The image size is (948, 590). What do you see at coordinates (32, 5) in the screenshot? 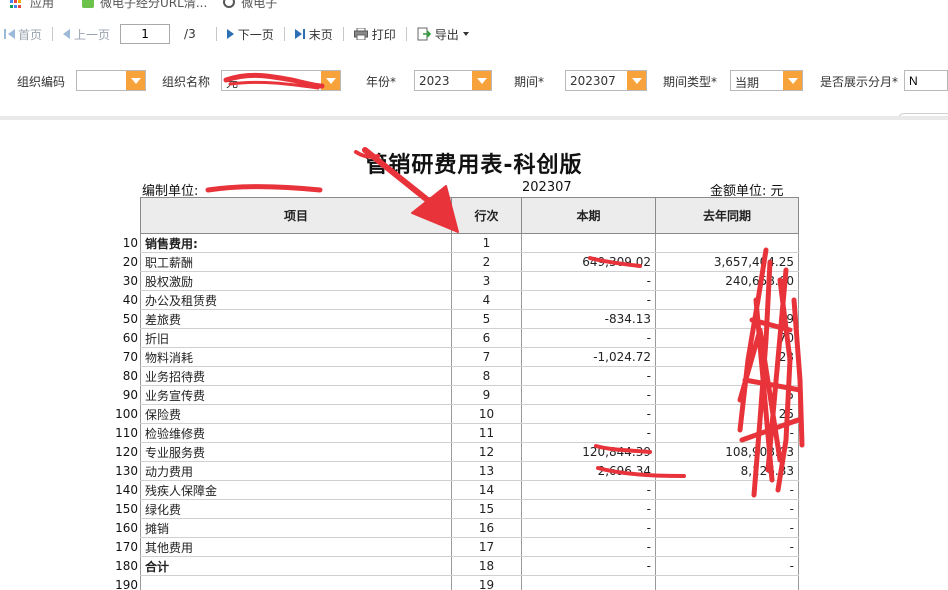
I see `bookmark-apps: 应用` at bounding box center [32, 5].